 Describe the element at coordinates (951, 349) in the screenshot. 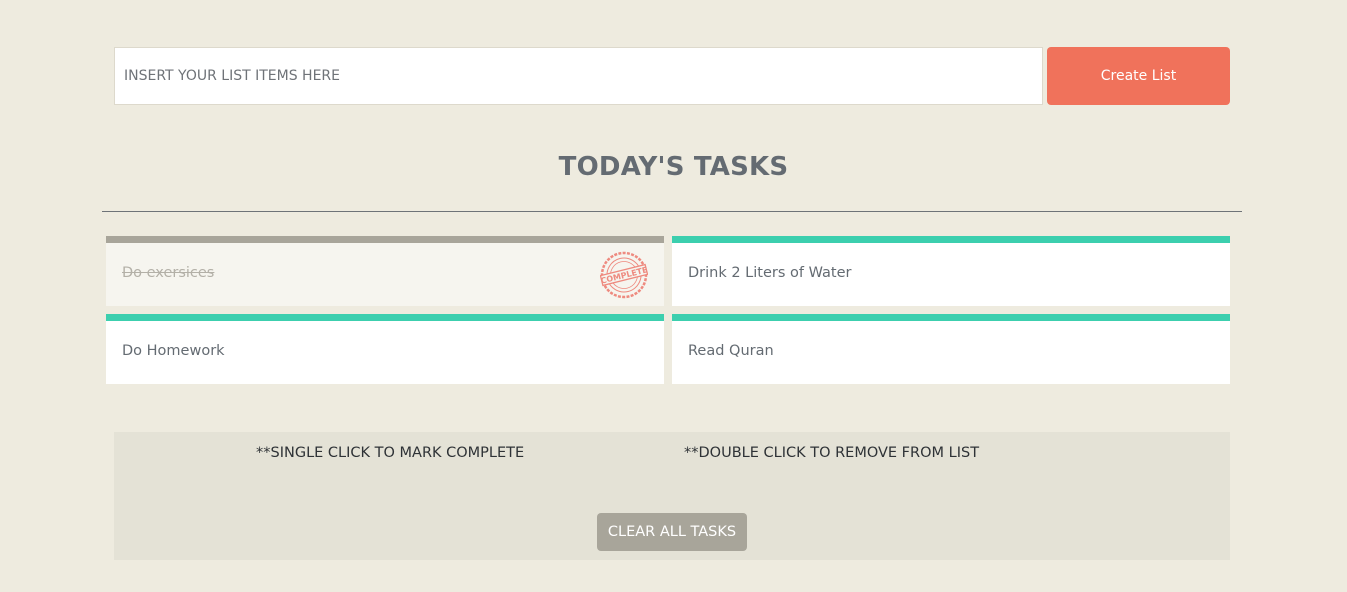

I see `task-card-4: Read Quran` at that location.